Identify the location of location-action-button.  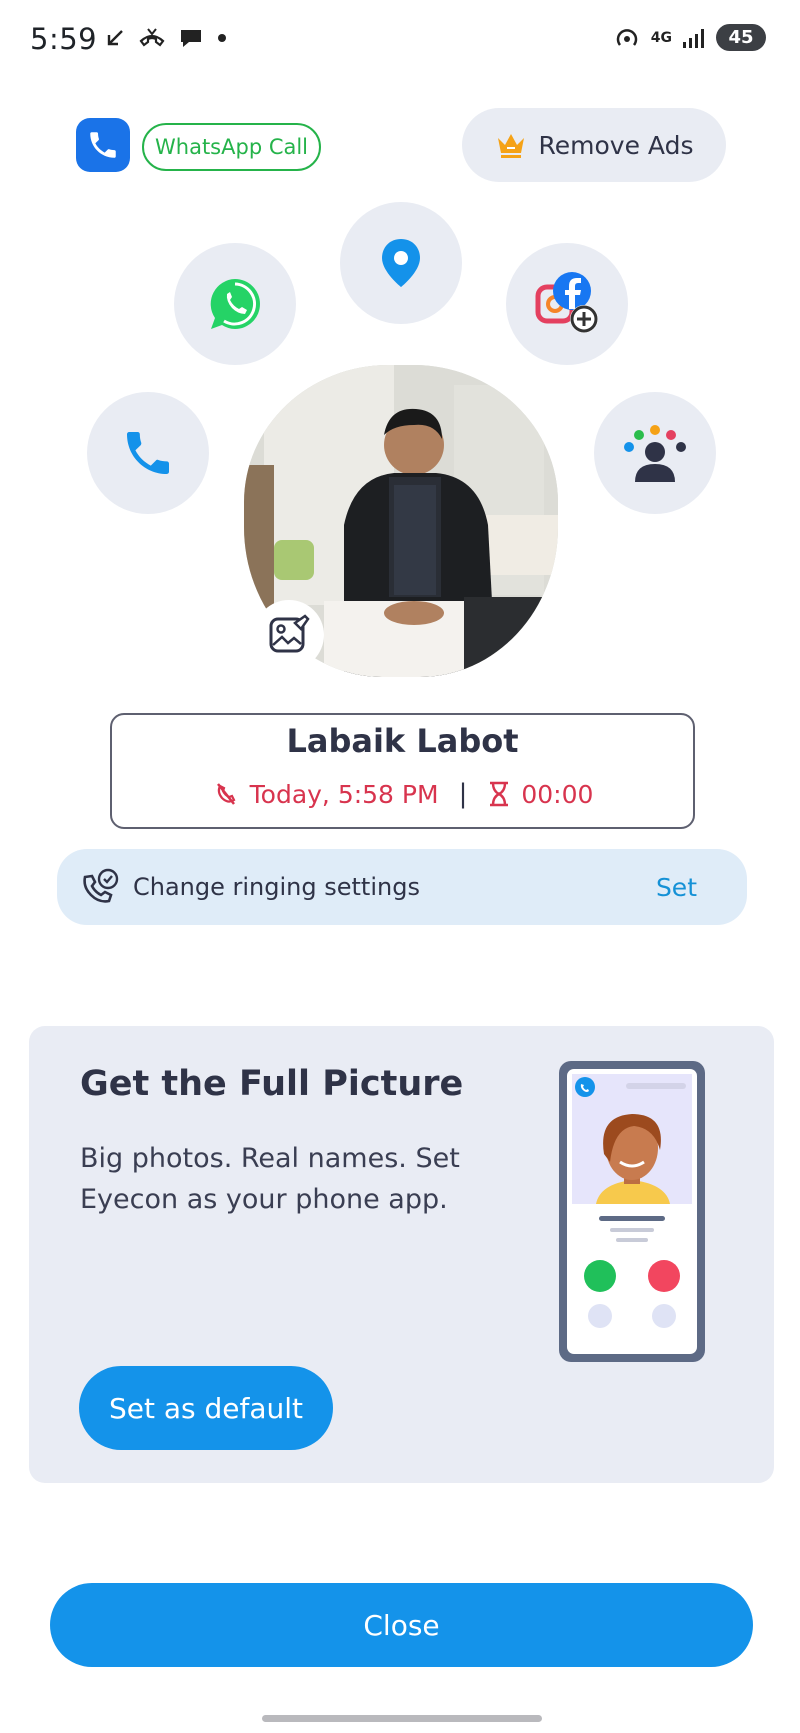
(401, 263).